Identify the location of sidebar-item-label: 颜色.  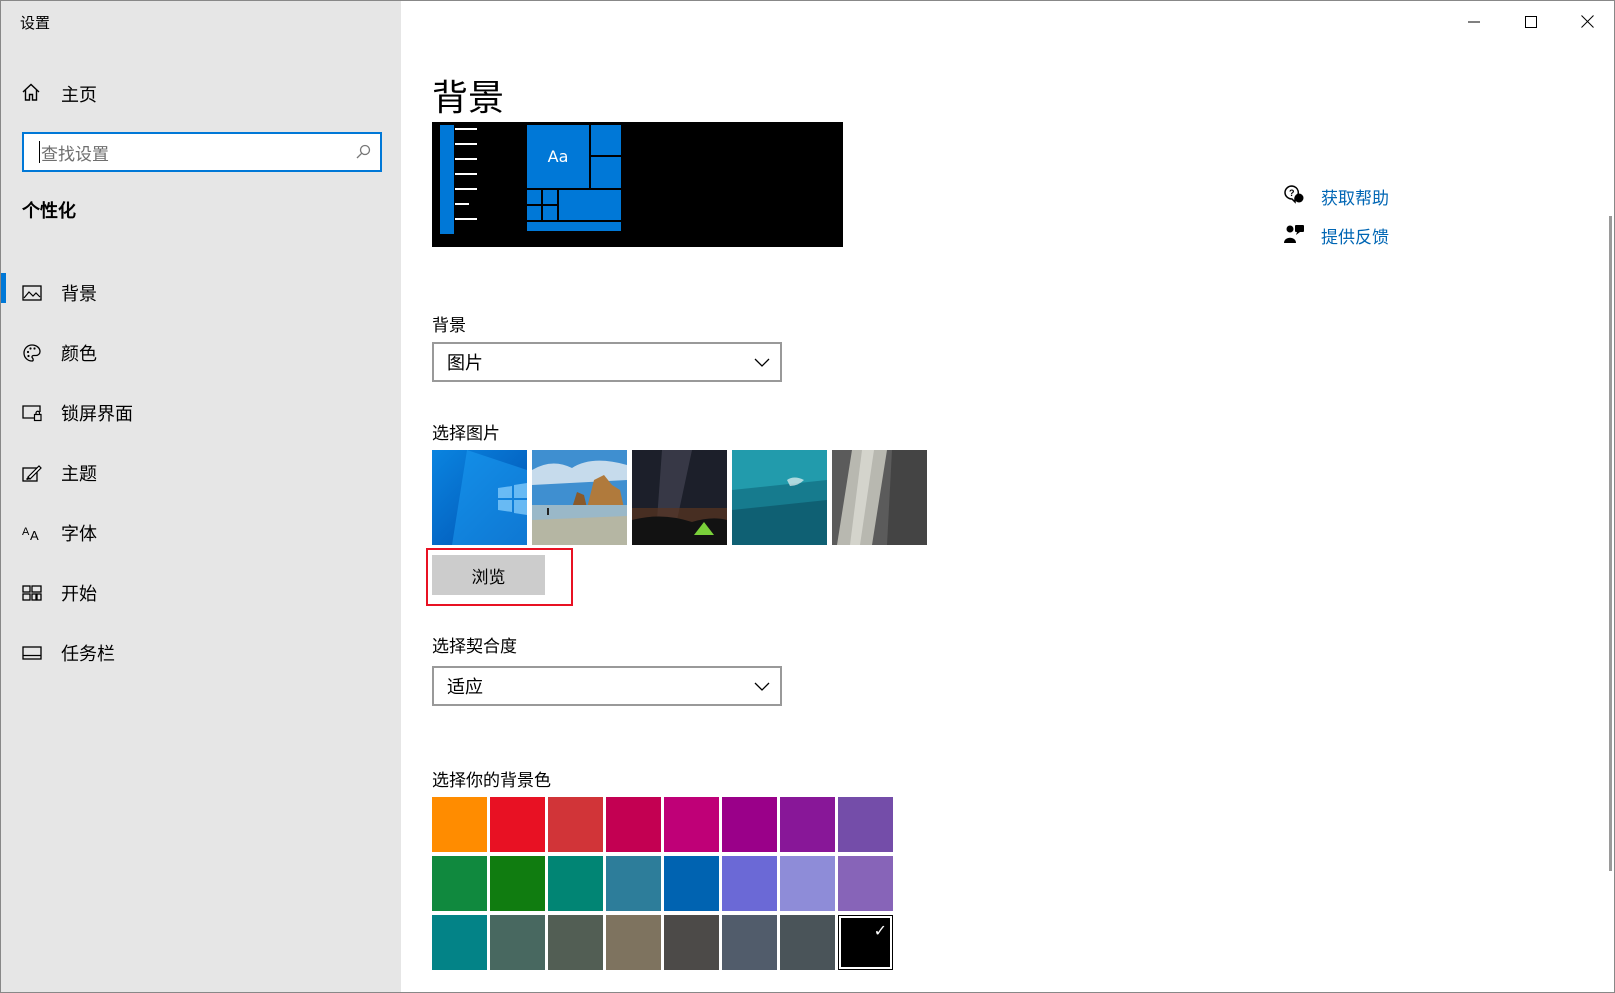
(79, 354).